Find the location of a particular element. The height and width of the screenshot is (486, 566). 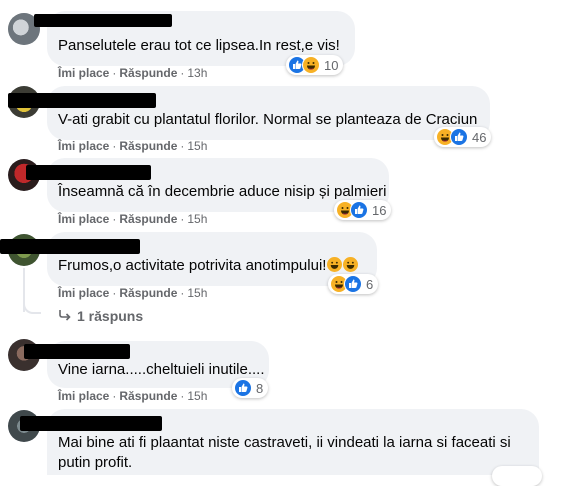

comment-text-line-2: putin profit. is located at coordinates (95, 462).